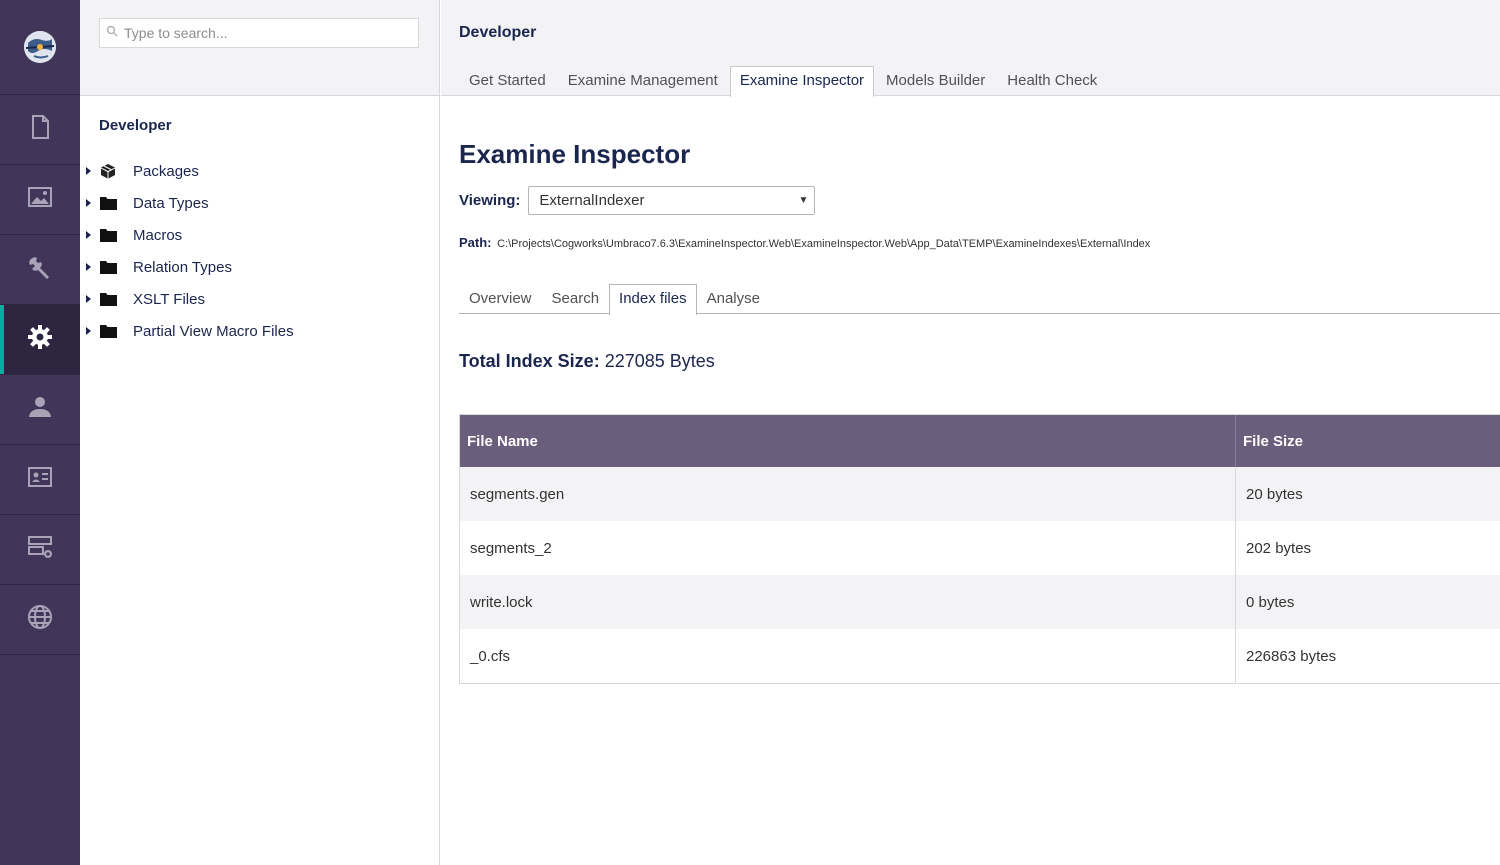  I want to click on section-translation, so click(40, 620).